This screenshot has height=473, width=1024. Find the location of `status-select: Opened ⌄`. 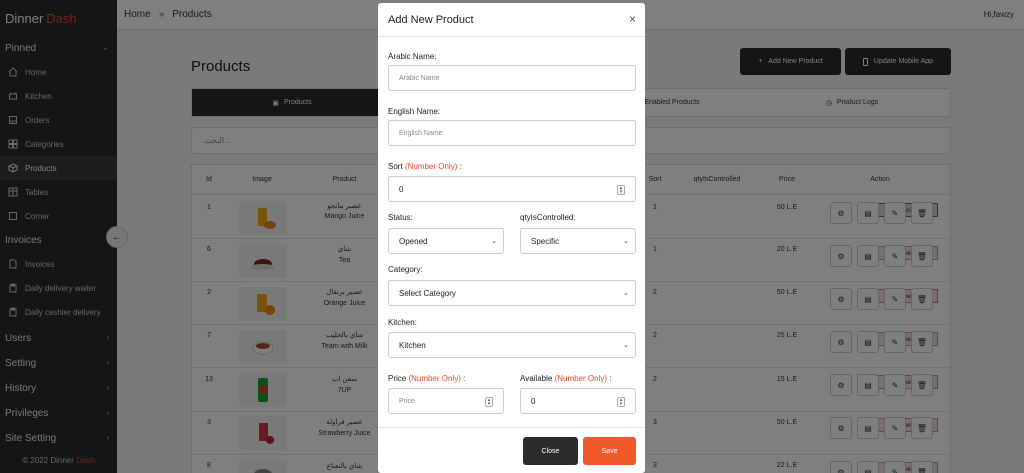

status-select: Opened ⌄ is located at coordinates (446, 241).